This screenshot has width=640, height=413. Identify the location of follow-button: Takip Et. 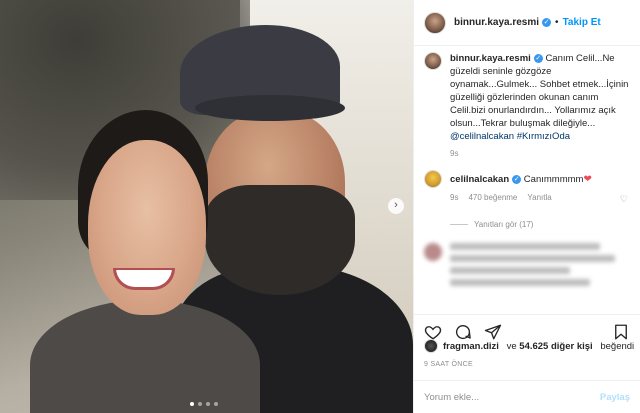
(582, 22).